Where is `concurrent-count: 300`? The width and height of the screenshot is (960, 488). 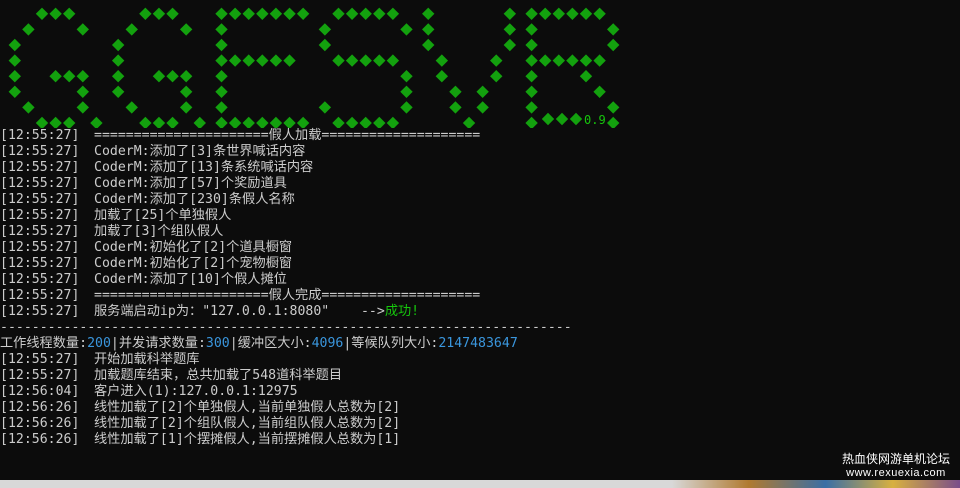 concurrent-count: 300 is located at coordinates (217, 343).